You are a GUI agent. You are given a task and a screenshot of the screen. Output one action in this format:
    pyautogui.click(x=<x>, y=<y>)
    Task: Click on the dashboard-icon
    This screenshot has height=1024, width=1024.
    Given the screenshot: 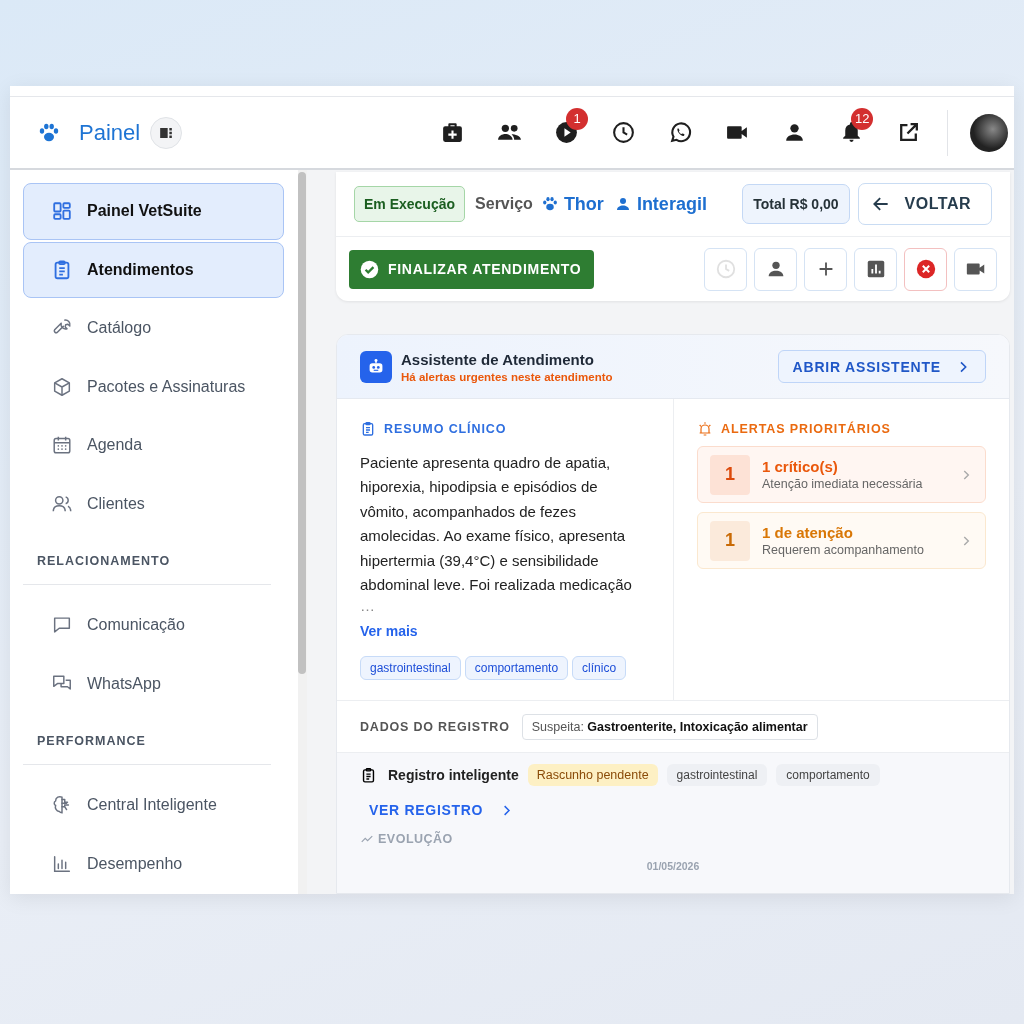 What is the action you would take?
    pyautogui.click(x=62, y=211)
    